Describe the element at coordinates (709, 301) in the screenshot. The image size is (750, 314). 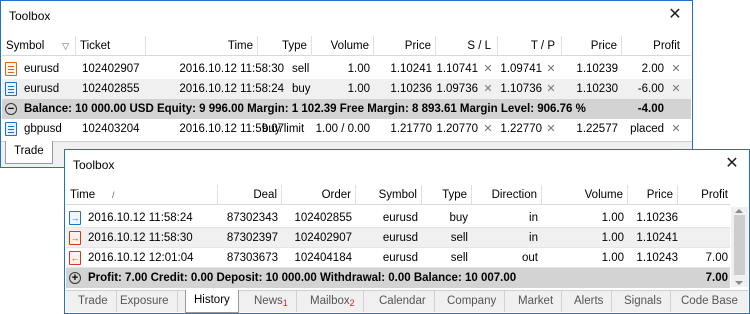
I see `tab-code-base: Code Base` at that location.